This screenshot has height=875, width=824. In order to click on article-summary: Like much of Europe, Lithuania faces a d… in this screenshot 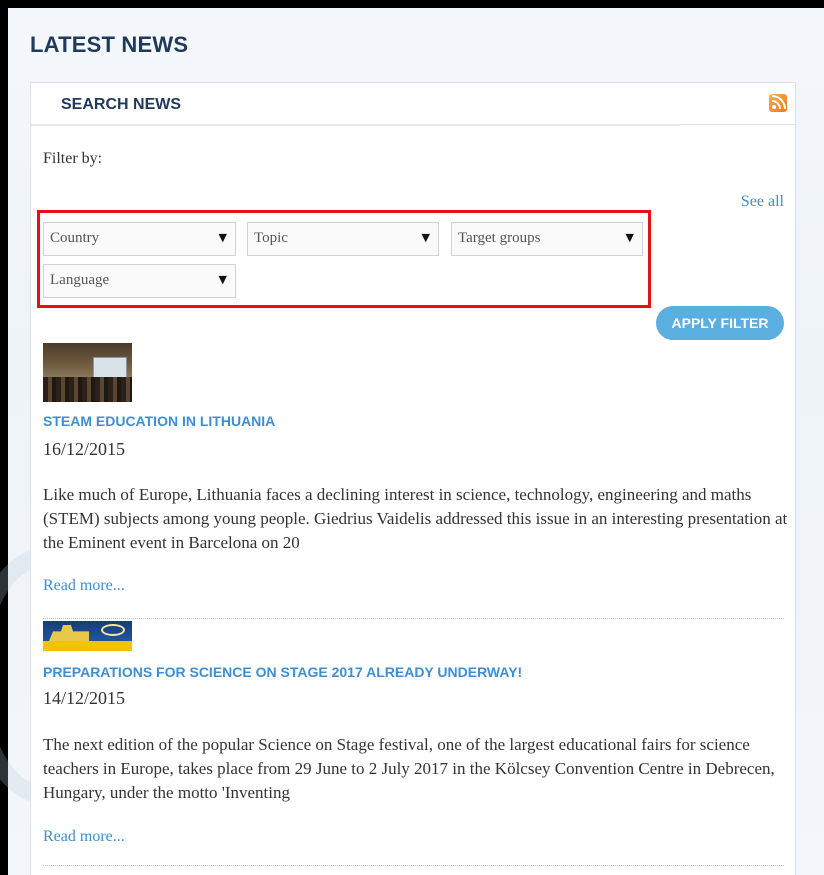, I will do `click(415, 518)`.